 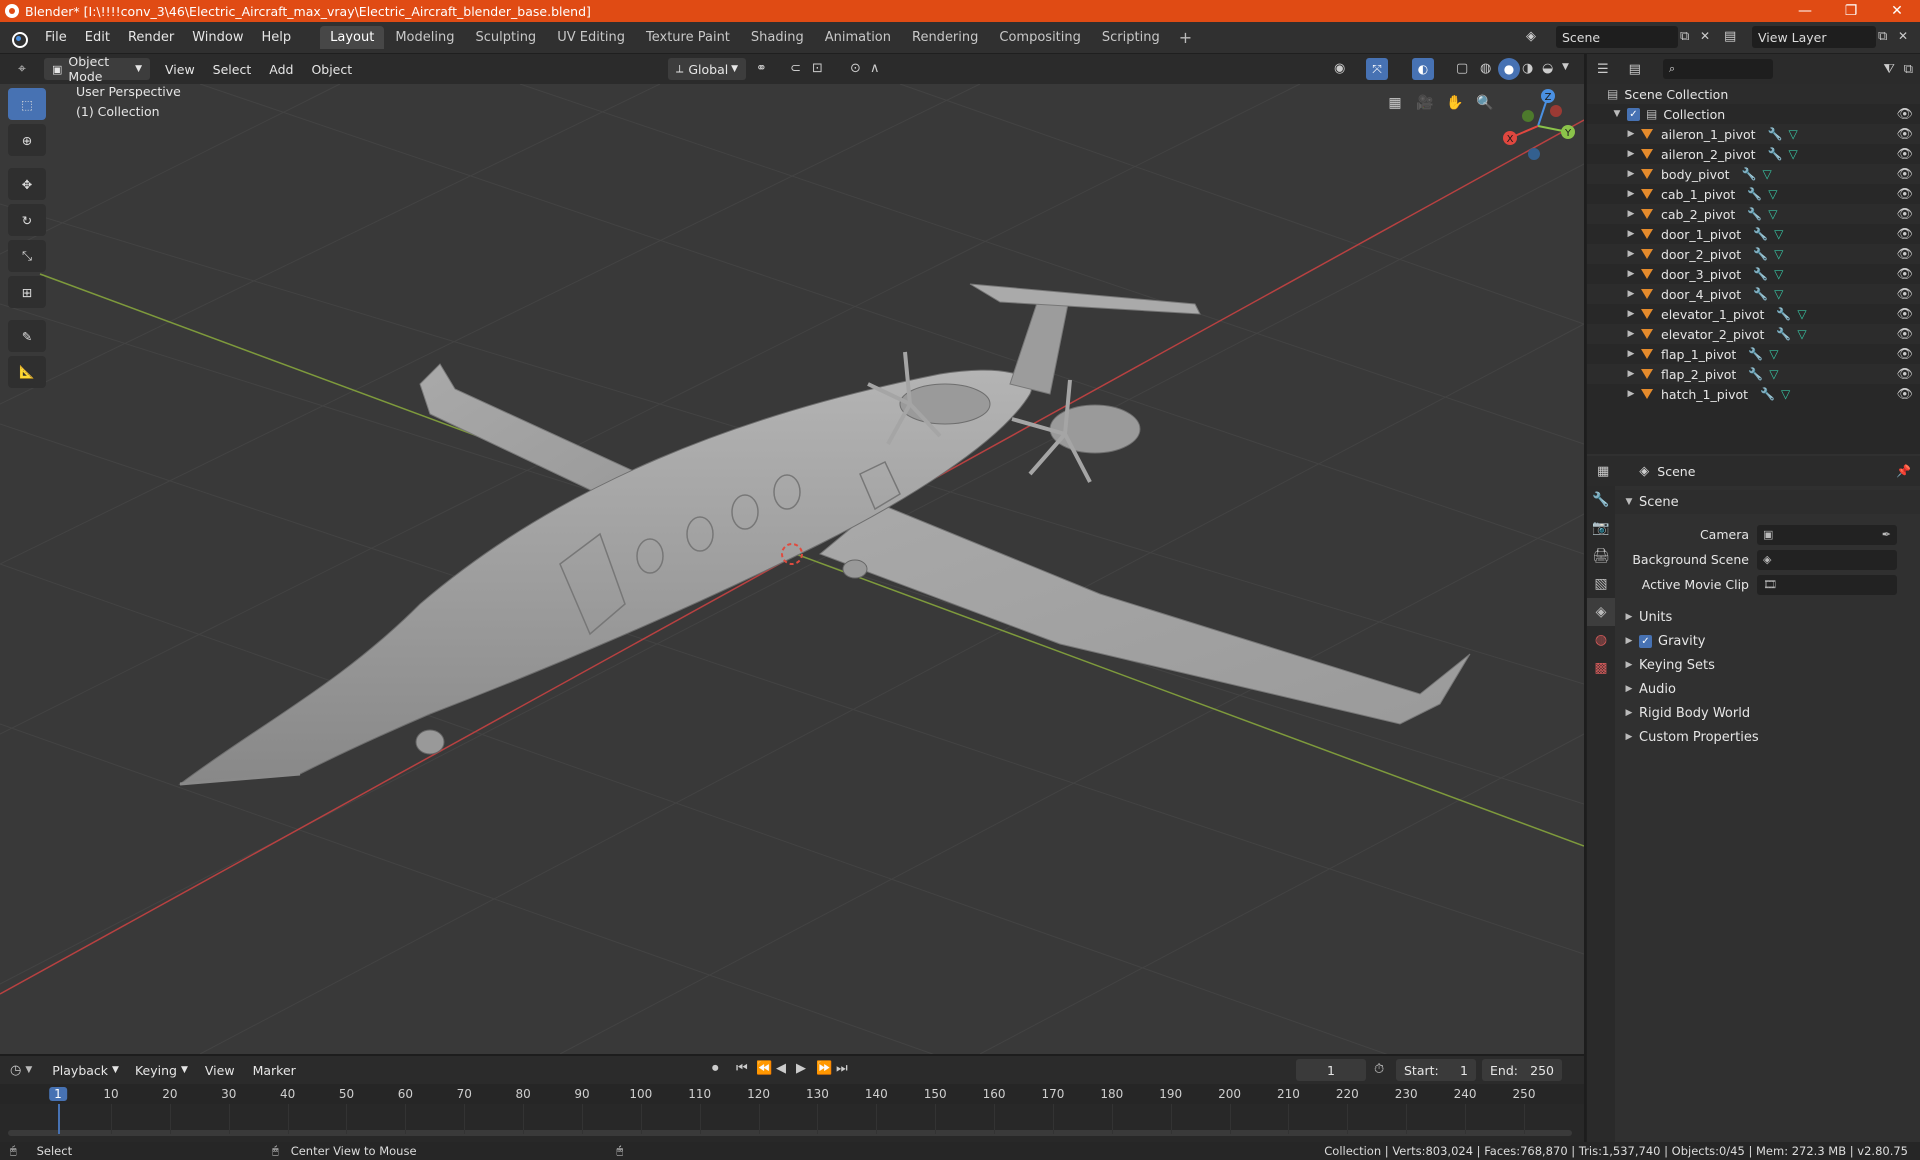 I want to click on new-view-layer-icon: ⧉, so click(x=1882, y=36).